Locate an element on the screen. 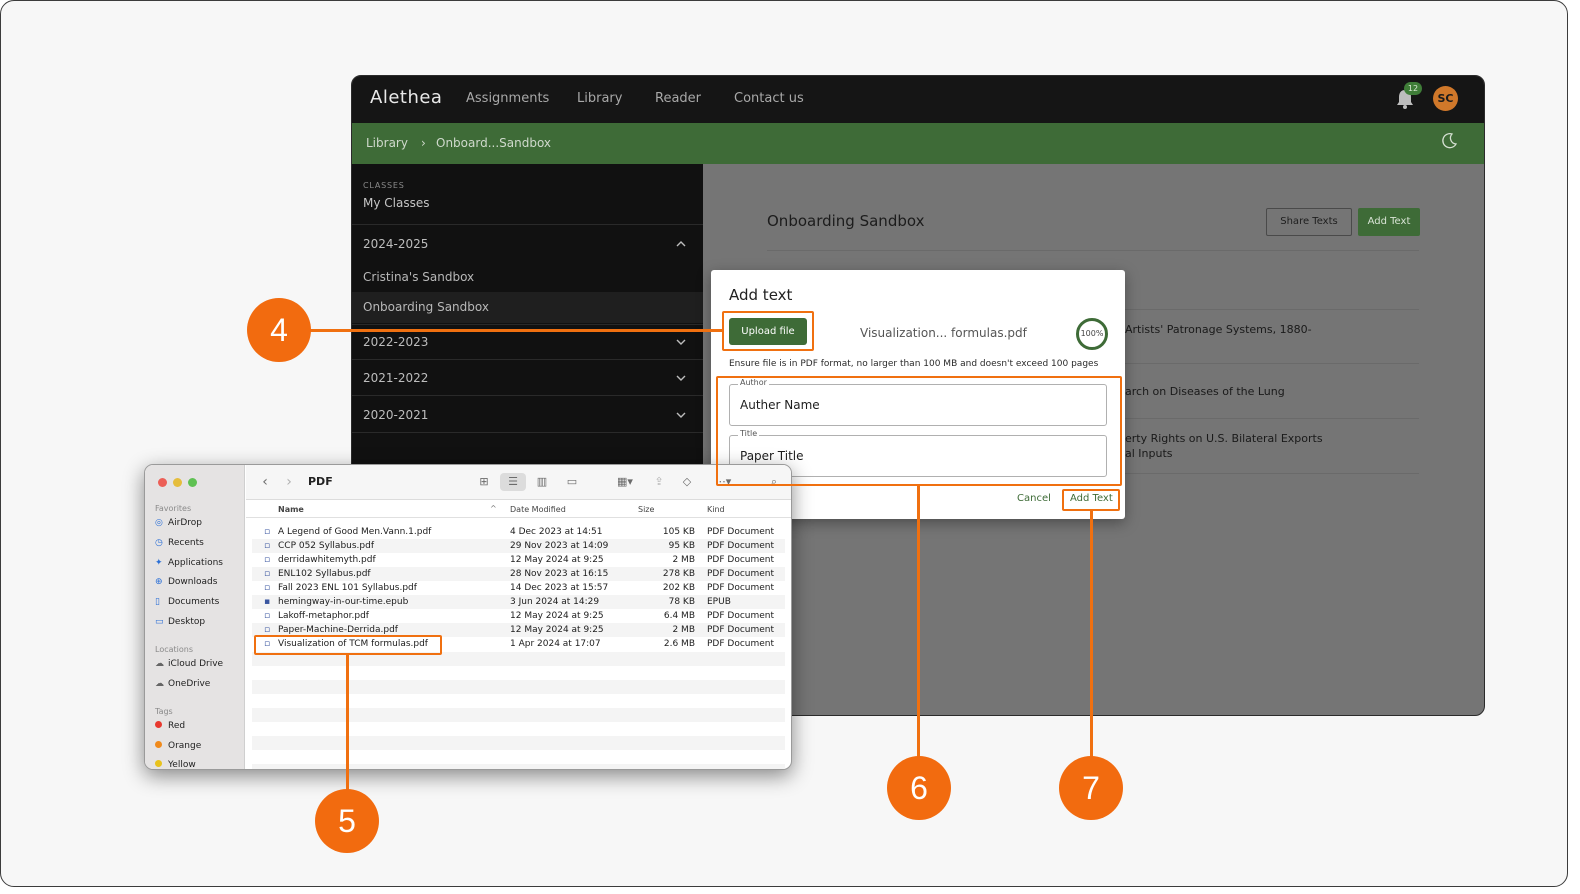  document-title: al Inputs is located at coordinates (1149, 453).